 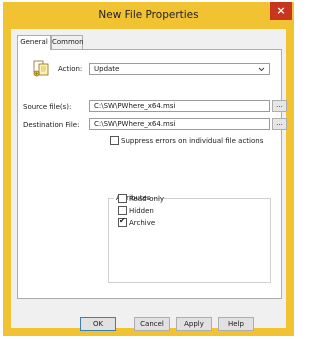 What do you see at coordinates (34, 42) in the screenshot?
I see `tab-general: General` at bounding box center [34, 42].